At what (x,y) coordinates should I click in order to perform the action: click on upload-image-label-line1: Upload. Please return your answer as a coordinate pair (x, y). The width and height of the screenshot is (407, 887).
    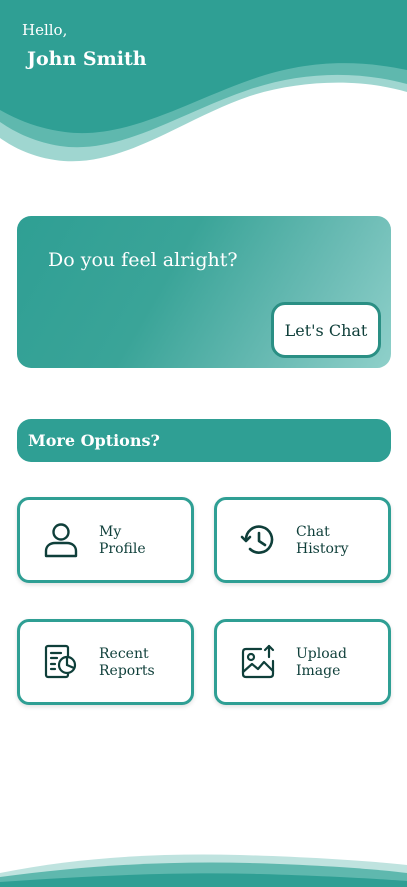
    Looking at the image, I should click on (321, 654).